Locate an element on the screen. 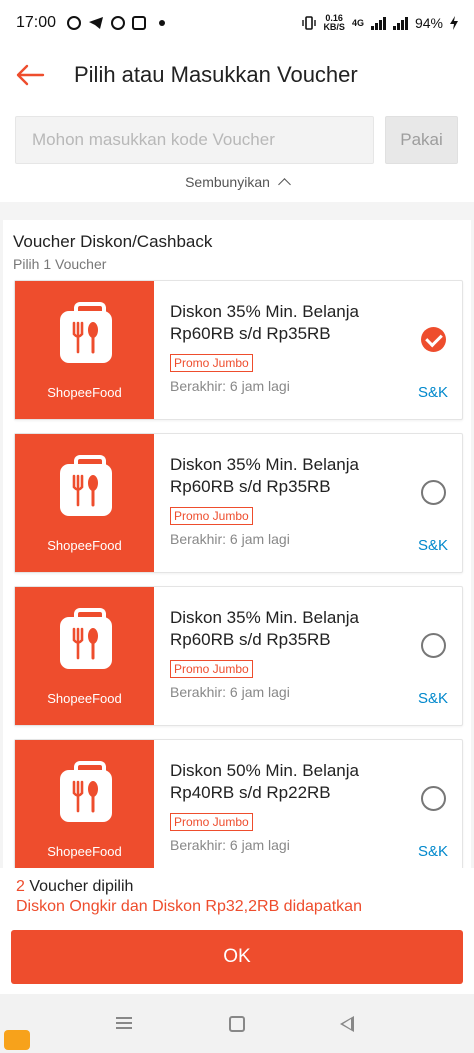 The image size is (474, 1053). telegram-icon is located at coordinates (96, 23).